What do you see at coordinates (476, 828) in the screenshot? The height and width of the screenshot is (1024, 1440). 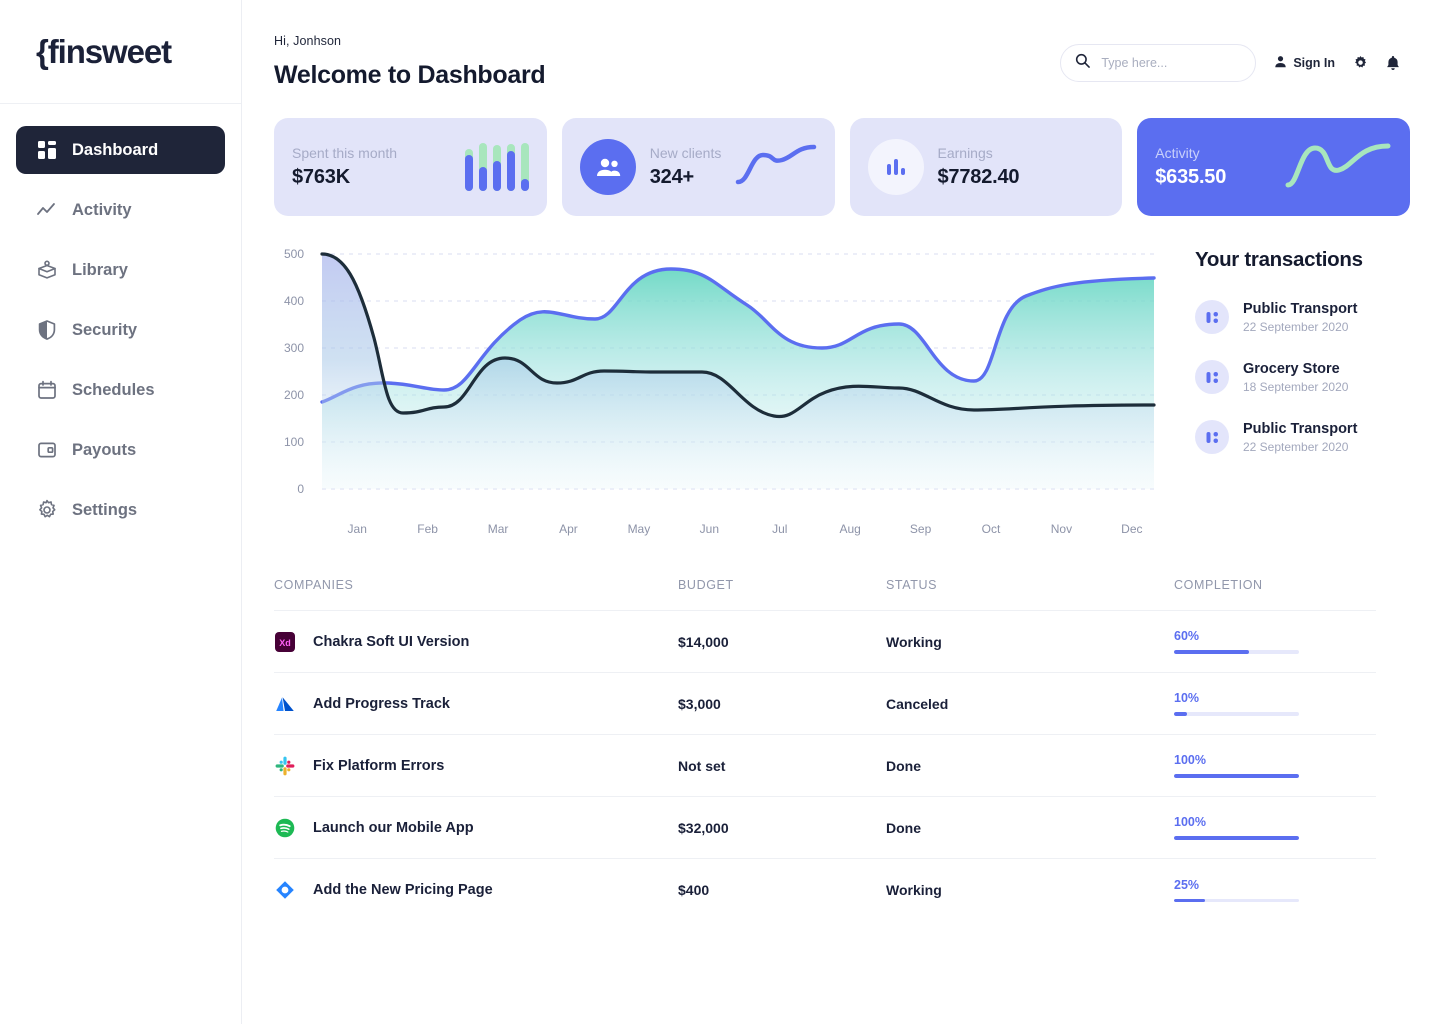 I see `company-cell: Launch our Mobile App` at bounding box center [476, 828].